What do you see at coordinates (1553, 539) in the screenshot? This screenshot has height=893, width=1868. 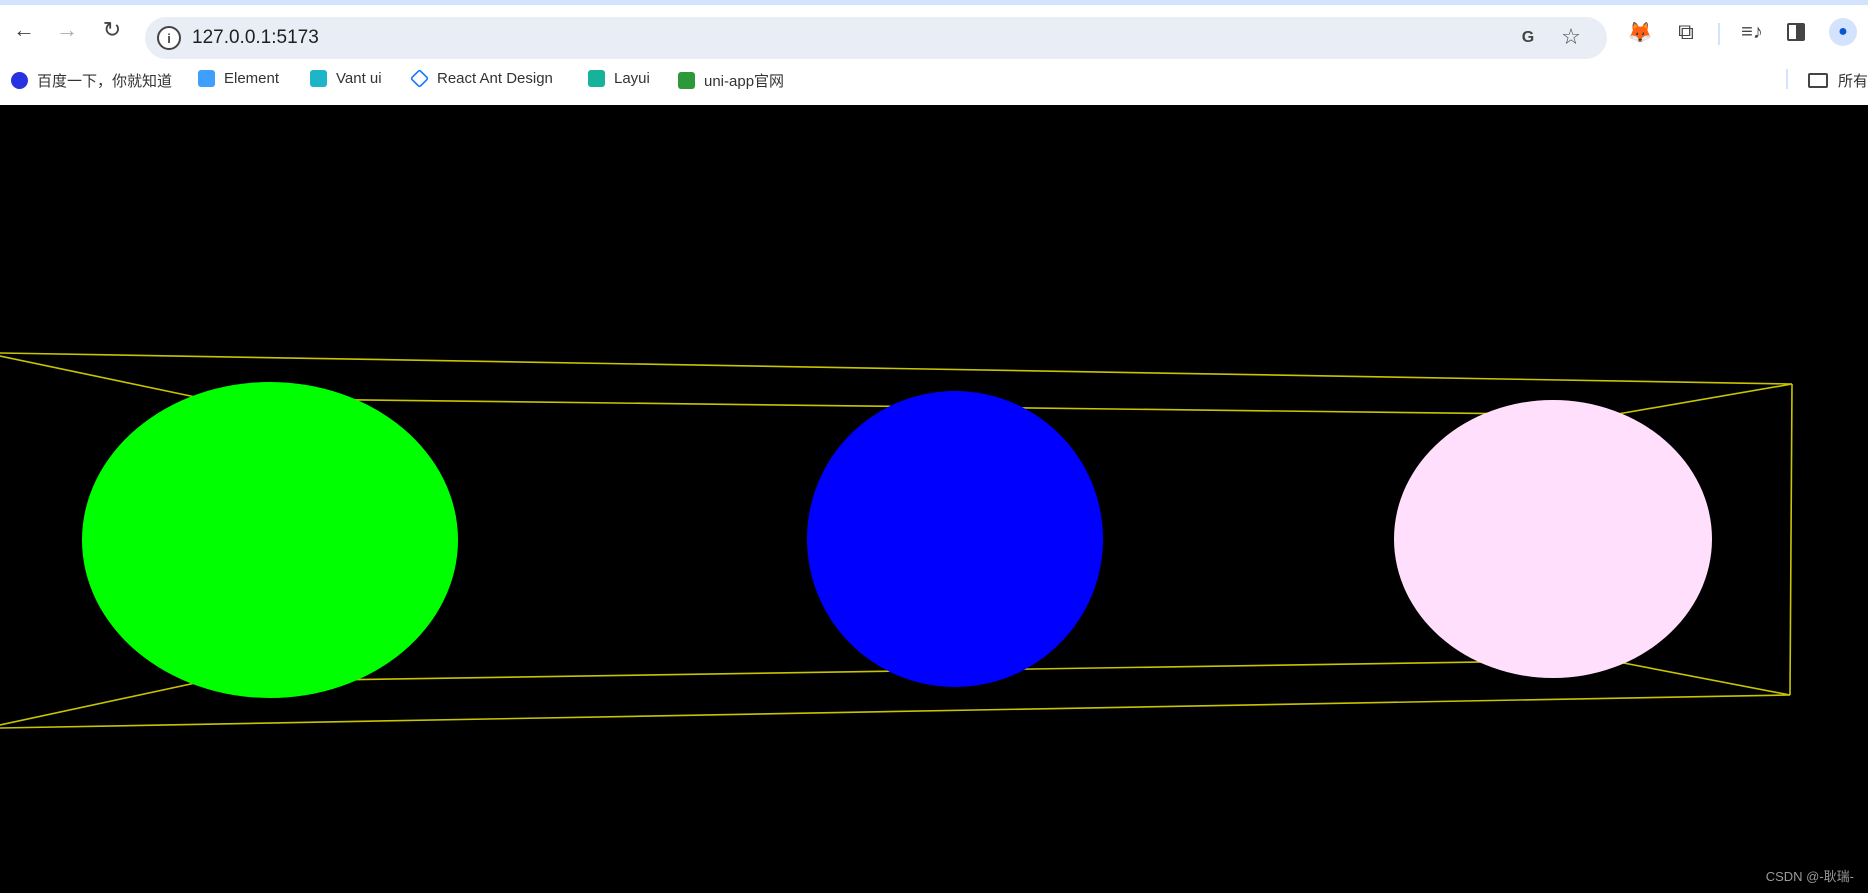 I see `pink-sphere` at bounding box center [1553, 539].